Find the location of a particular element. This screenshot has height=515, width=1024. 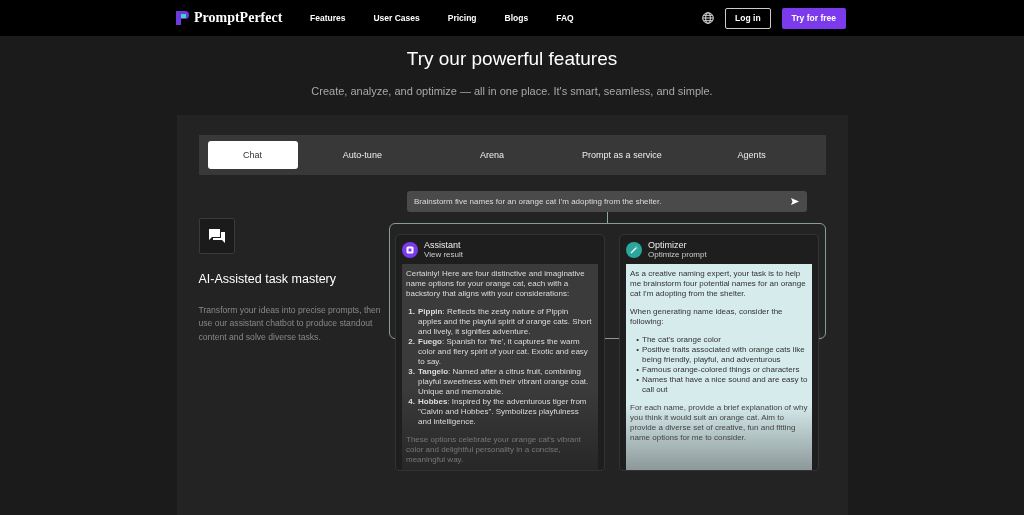

paragraph: Certainly! Here are four distinctive and imaginative name options for your orange cat, each with a backstory that aligns with your considerations: is located at coordinates (496, 284).